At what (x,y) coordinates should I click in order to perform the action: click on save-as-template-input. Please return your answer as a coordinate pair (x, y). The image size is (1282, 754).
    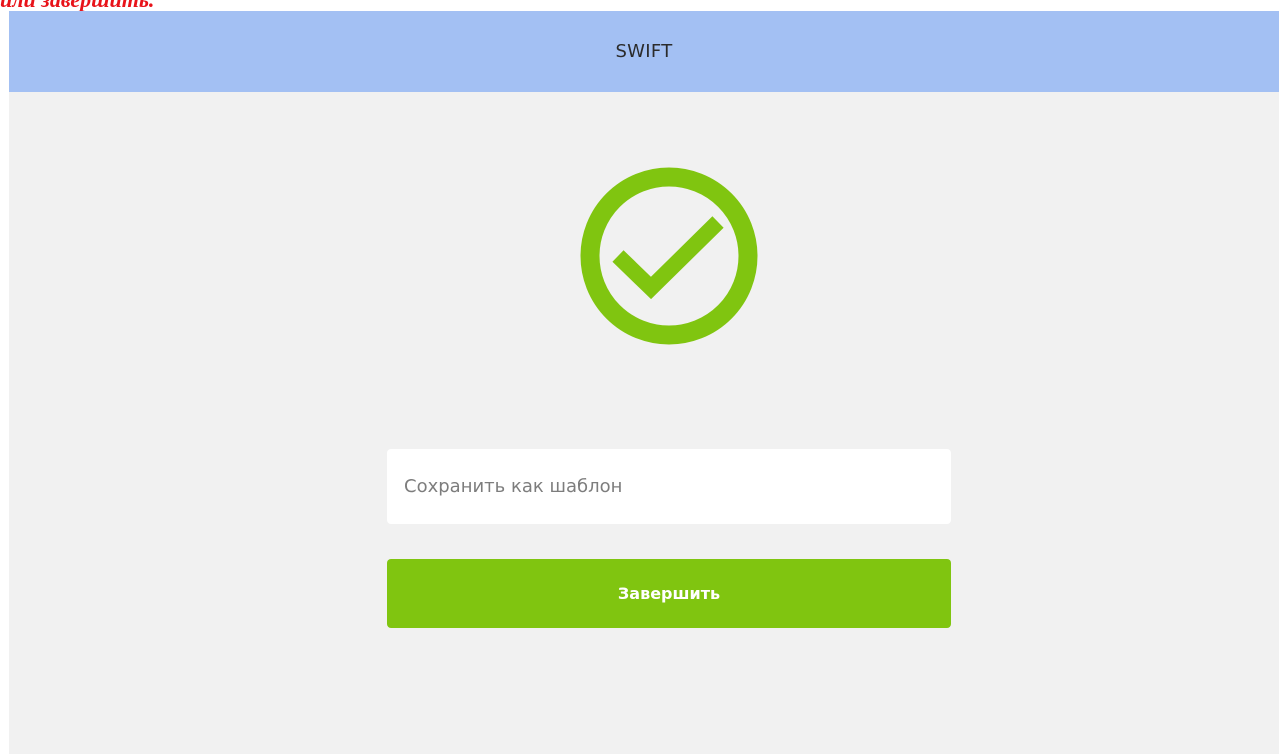
    Looking at the image, I should click on (669, 486).